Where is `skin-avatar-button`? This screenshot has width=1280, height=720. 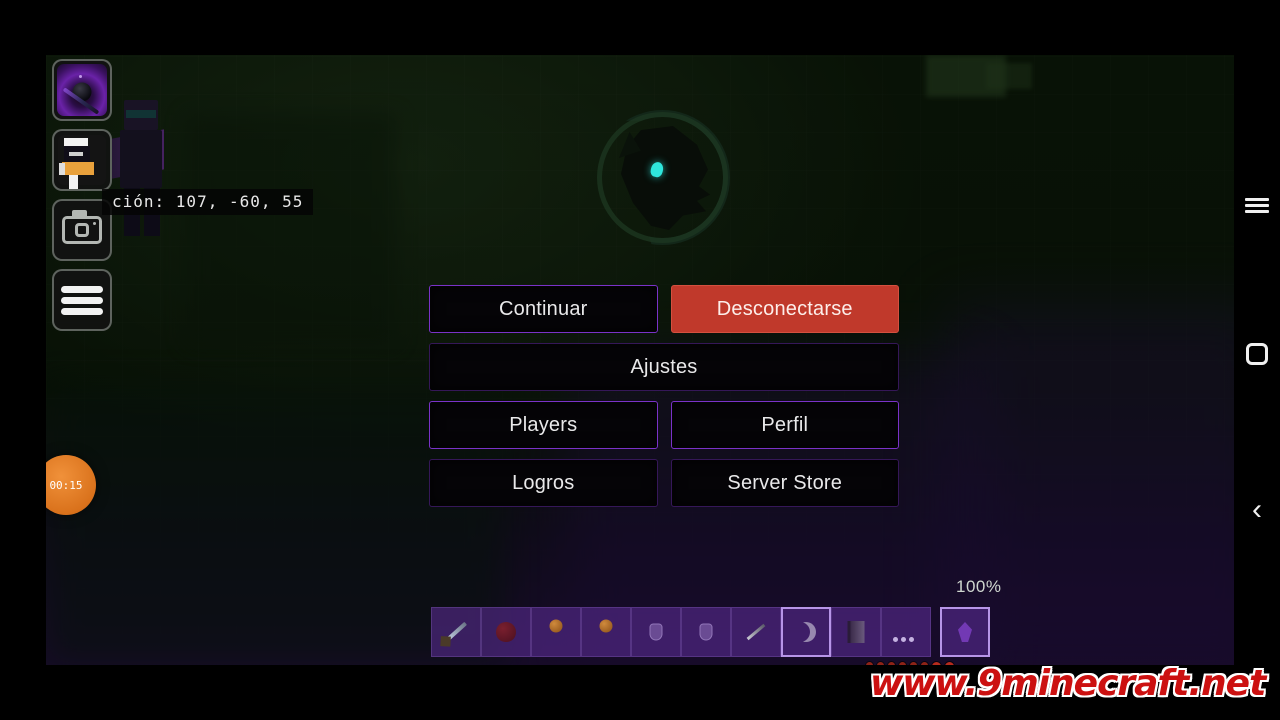
skin-avatar-button is located at coordinates (82, 160).